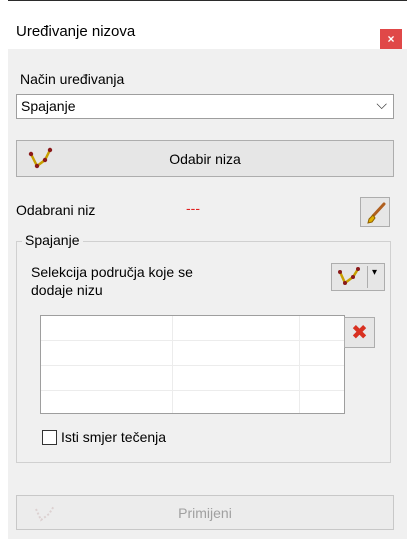 The width and height of the screenshot is (407, 539). I want to click on same-direction-checkbox, so click(49, 437).